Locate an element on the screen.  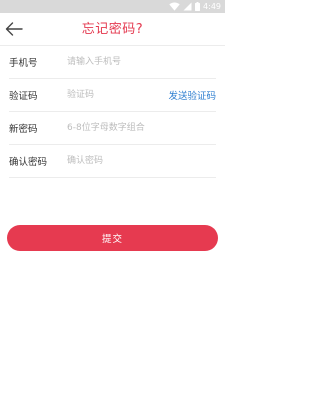
verify-code-input is located at coordinates (116, 95).